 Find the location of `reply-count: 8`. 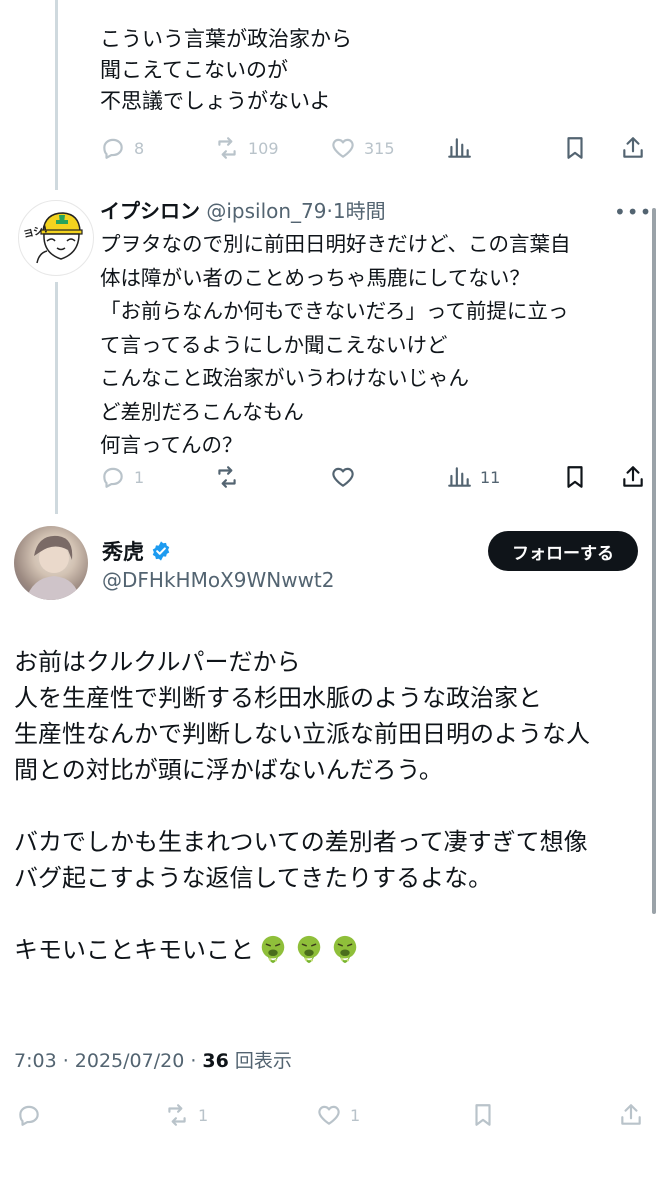

reply-count: 8 is located at coordinates (139, 148).